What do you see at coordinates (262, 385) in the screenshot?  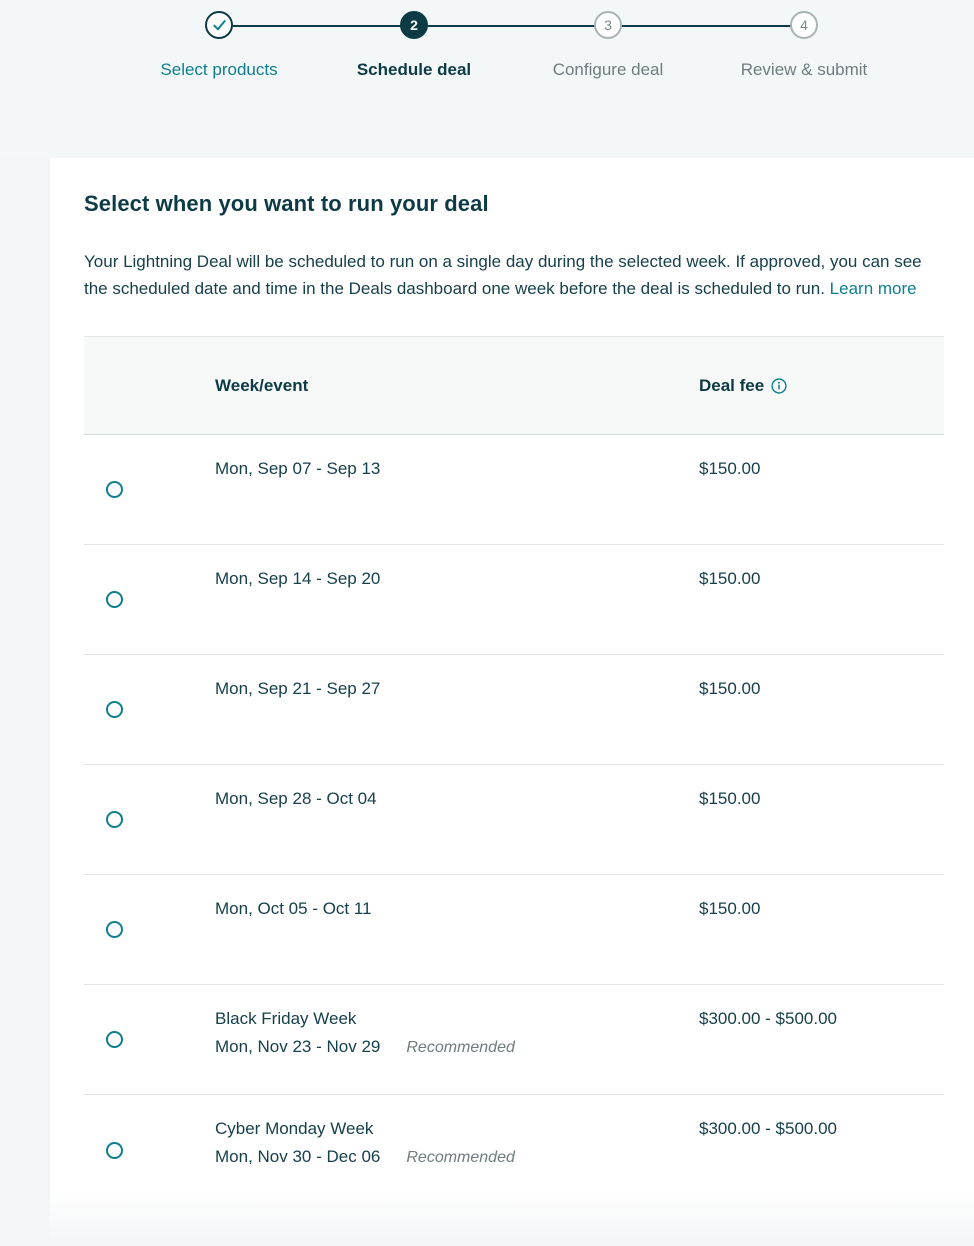 I see `table-header-week: Week/event` at bounding box center [262, 385].